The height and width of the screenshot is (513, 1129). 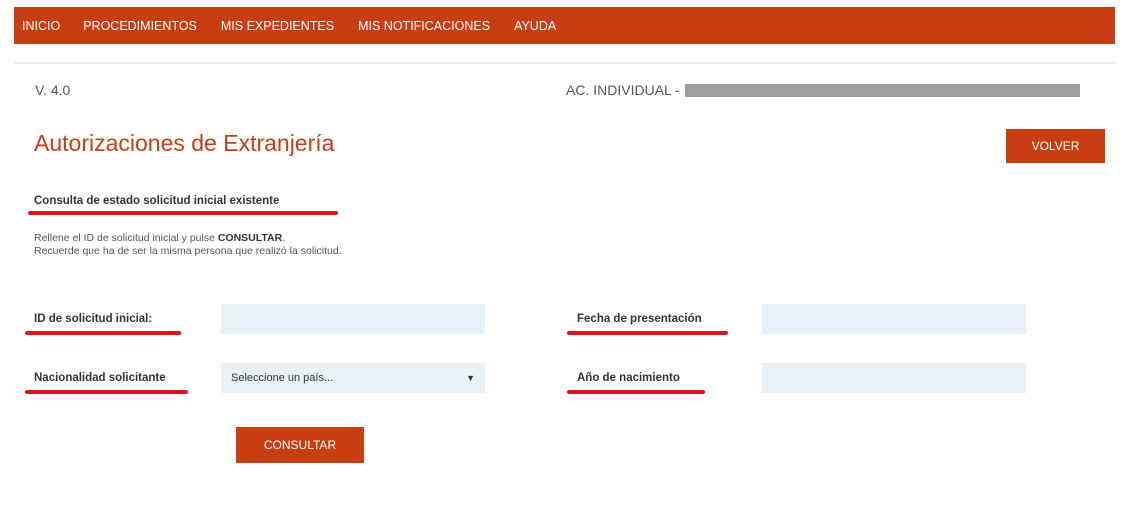 What do you see at coordinates (894, 319) in the screenshot?
I see `fecha-presentacion-input` at bounding box center [894, 319].